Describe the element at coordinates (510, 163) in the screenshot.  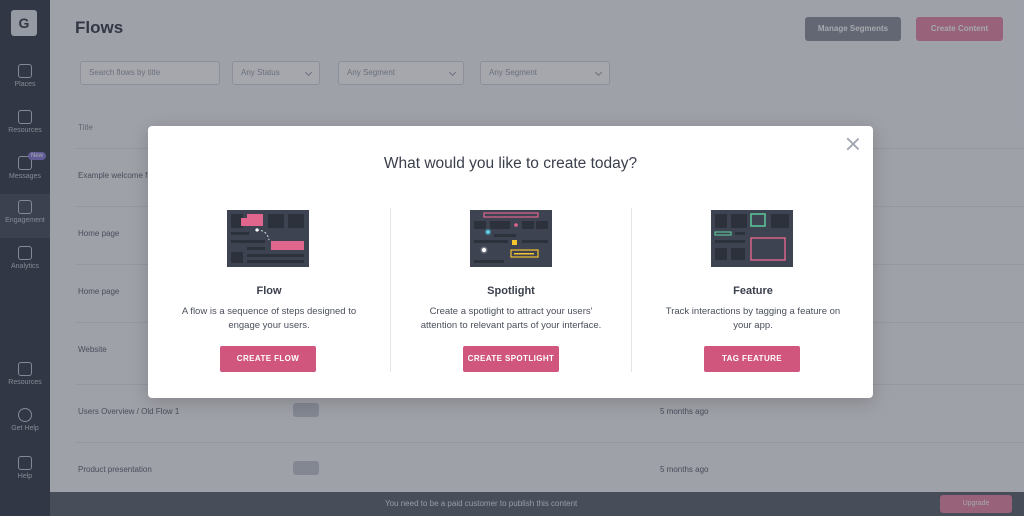
I see `modal-title: What would you like to create today?` at that location.